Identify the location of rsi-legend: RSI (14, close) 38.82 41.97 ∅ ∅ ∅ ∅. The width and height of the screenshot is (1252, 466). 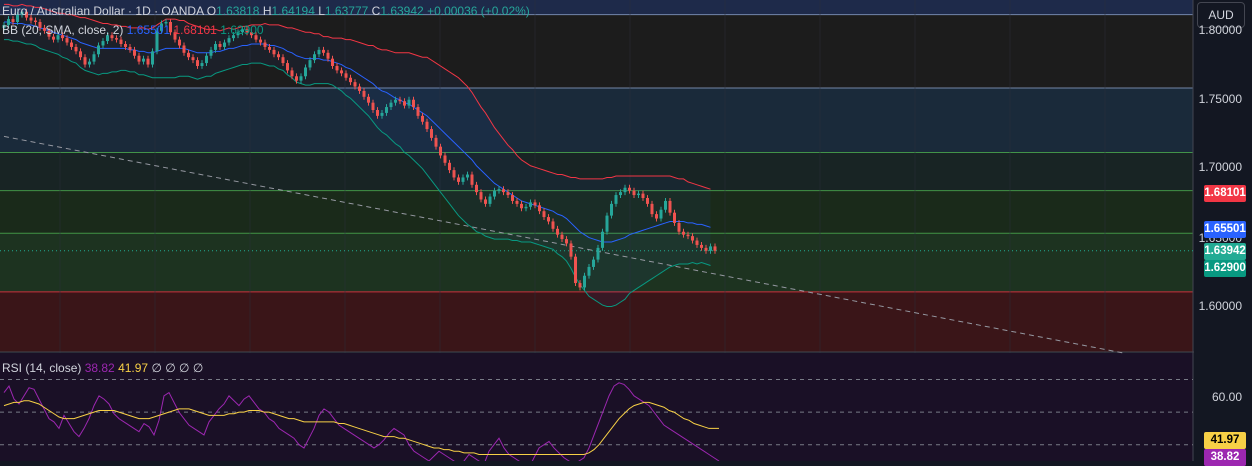
(102, 368).